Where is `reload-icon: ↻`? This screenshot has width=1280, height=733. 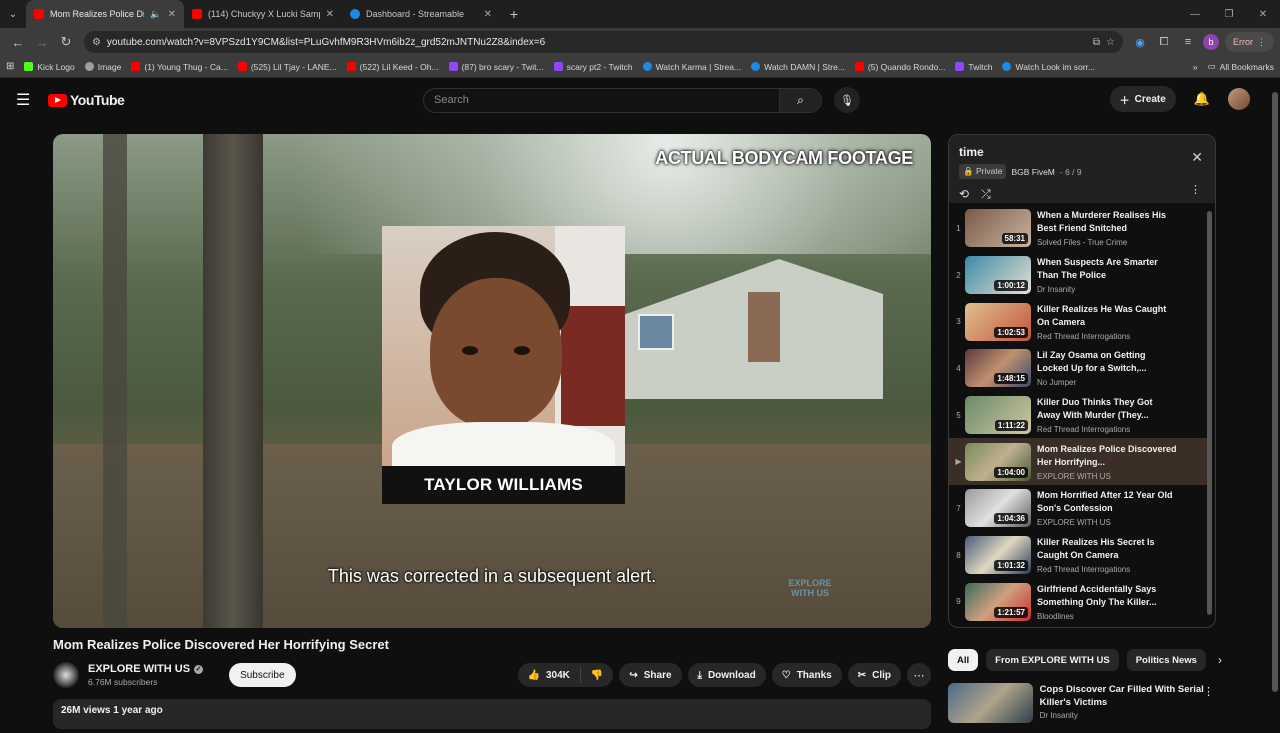 reload-icon: ↻ is located at coordinates (66, 42).